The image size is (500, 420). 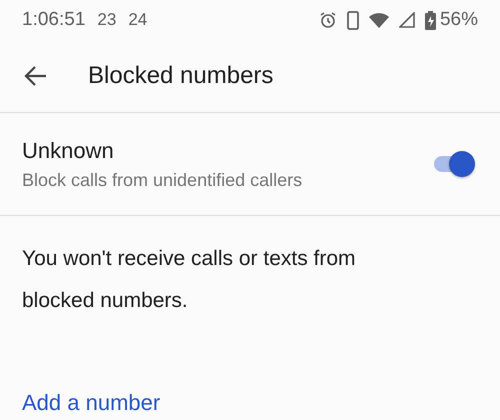 What do you see at coordinates (181, 76) in the screenshot?
I see `page-title: Blocked numbers` at bounding box center [181, 76].